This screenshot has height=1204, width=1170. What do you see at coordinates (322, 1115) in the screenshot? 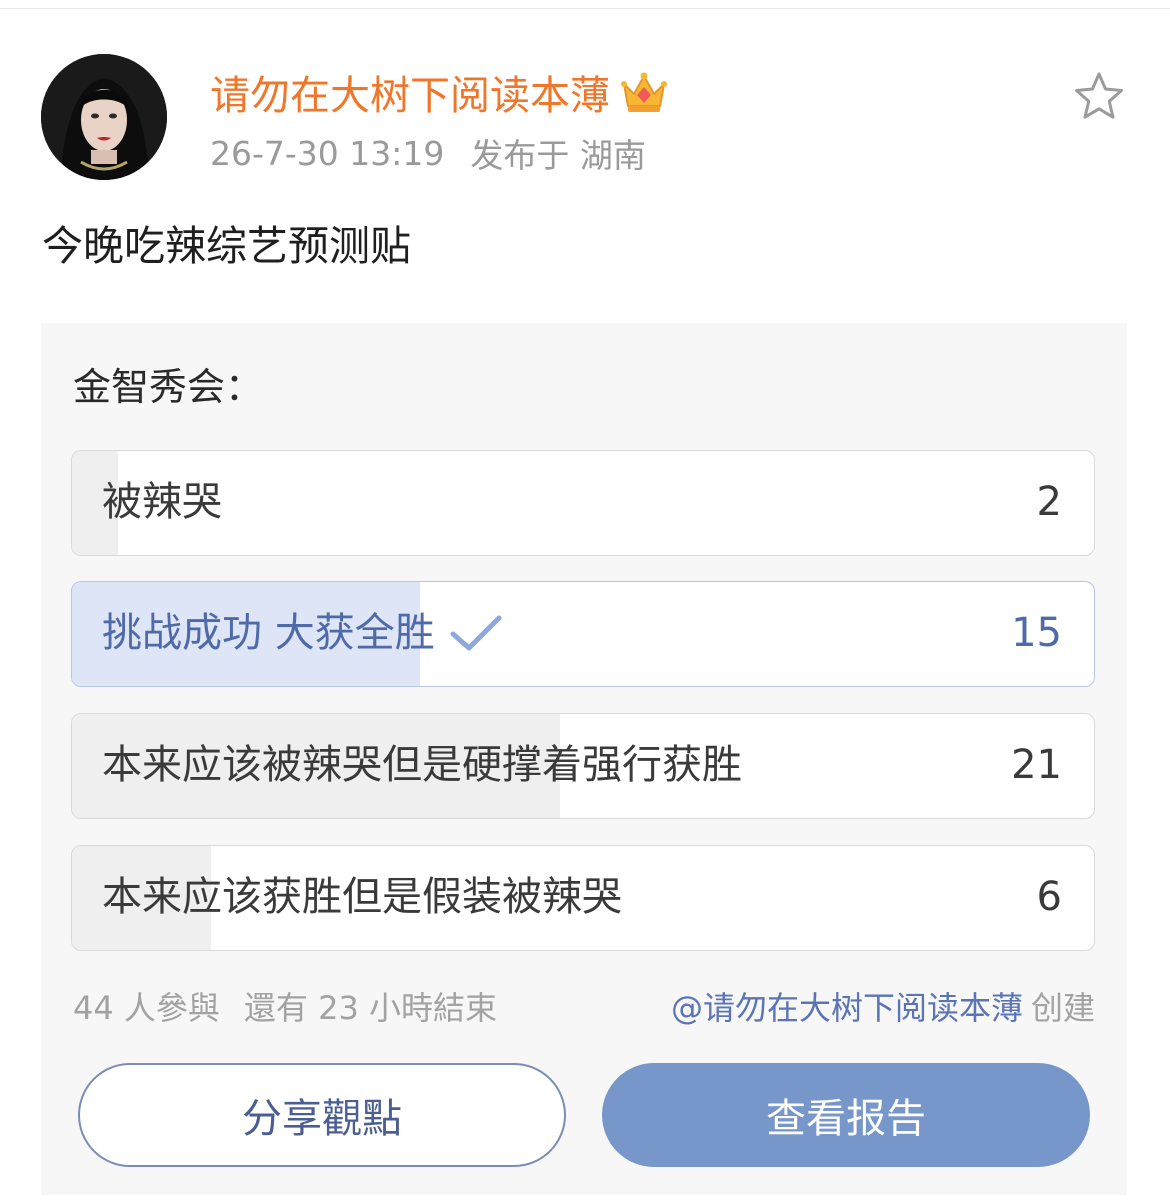
I see `share-opinion-button: 分享觀點` at bounding box center [322, 1115].